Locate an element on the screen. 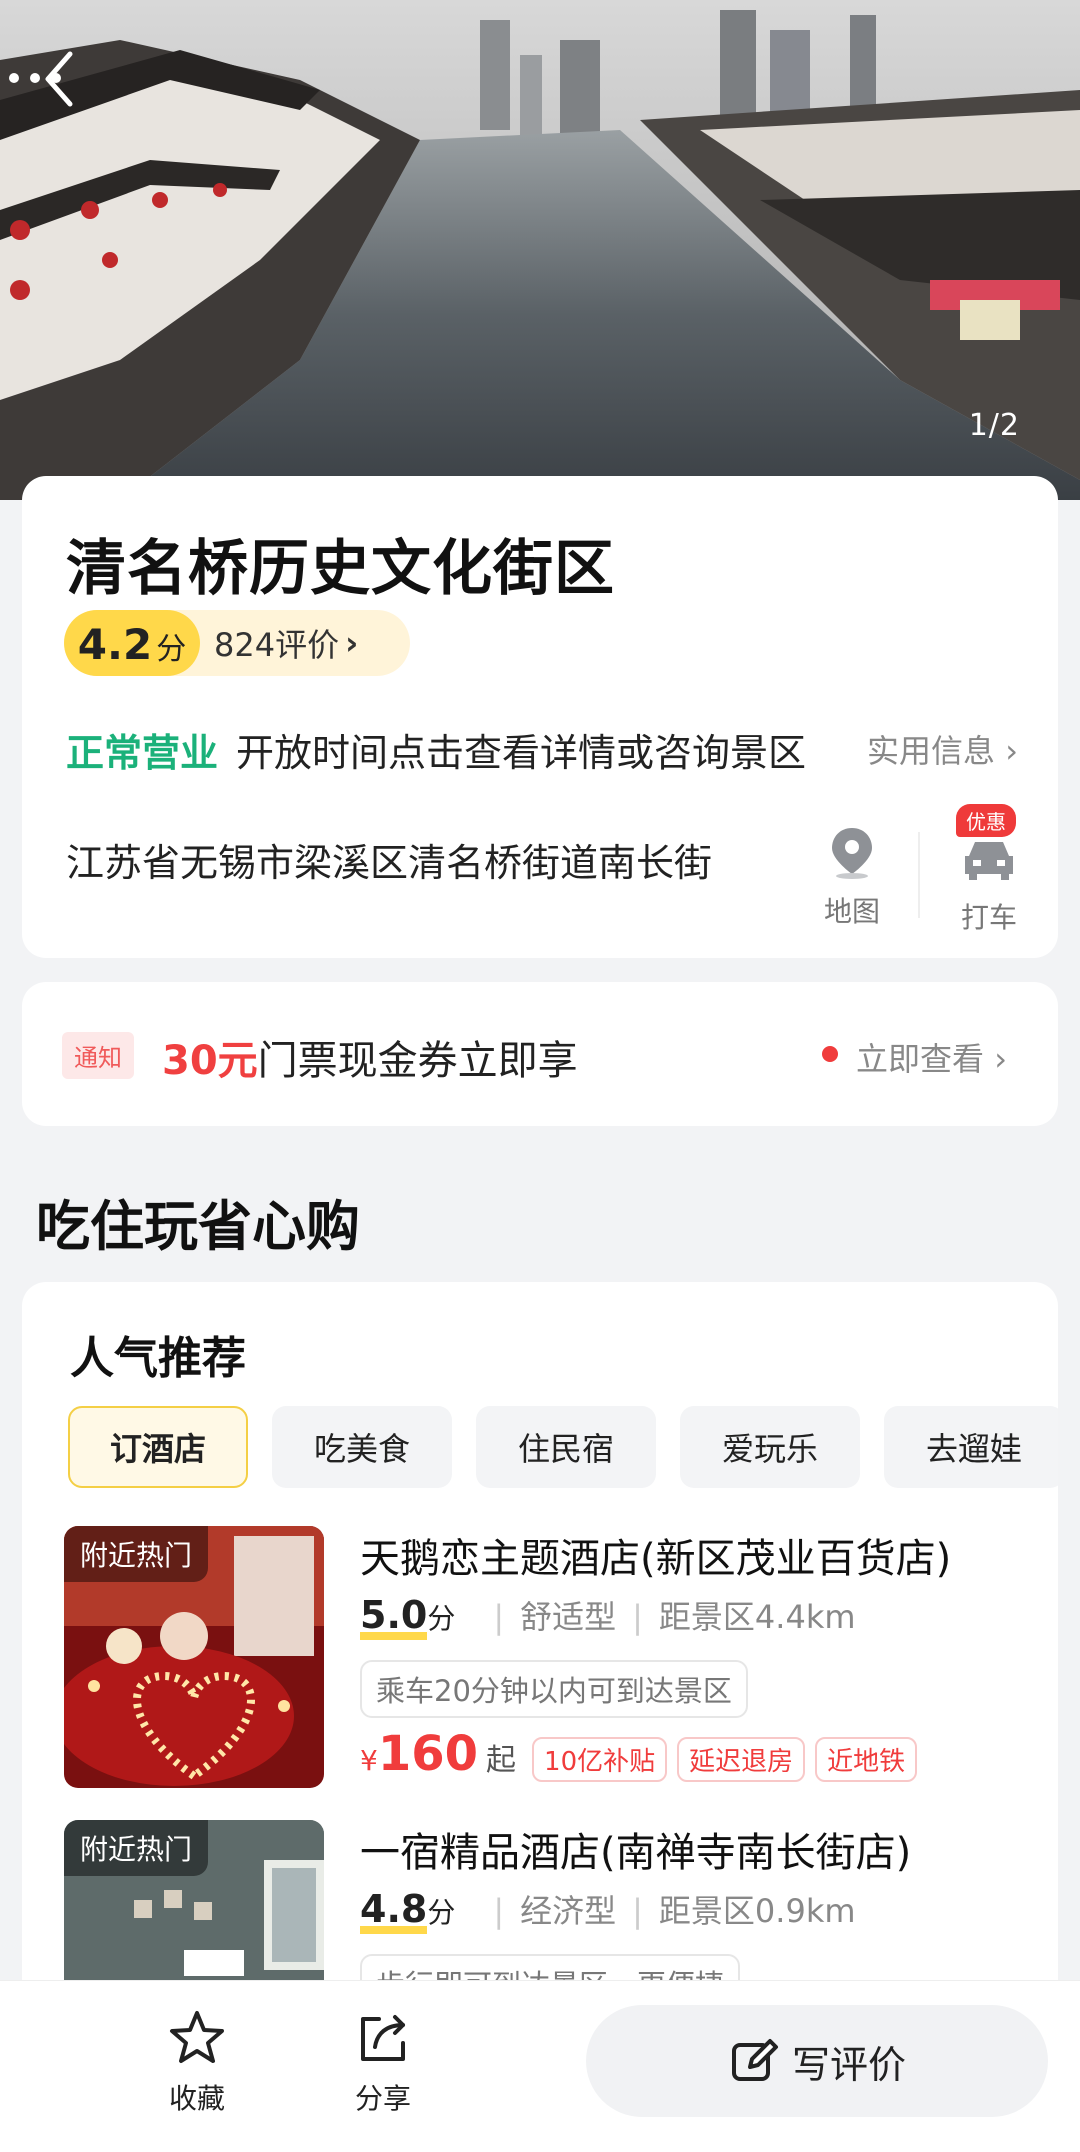 The width and height of the screenshot is (1080, 2152). view-now-link: 立即查看 › is located at coordinates (931, 1057).